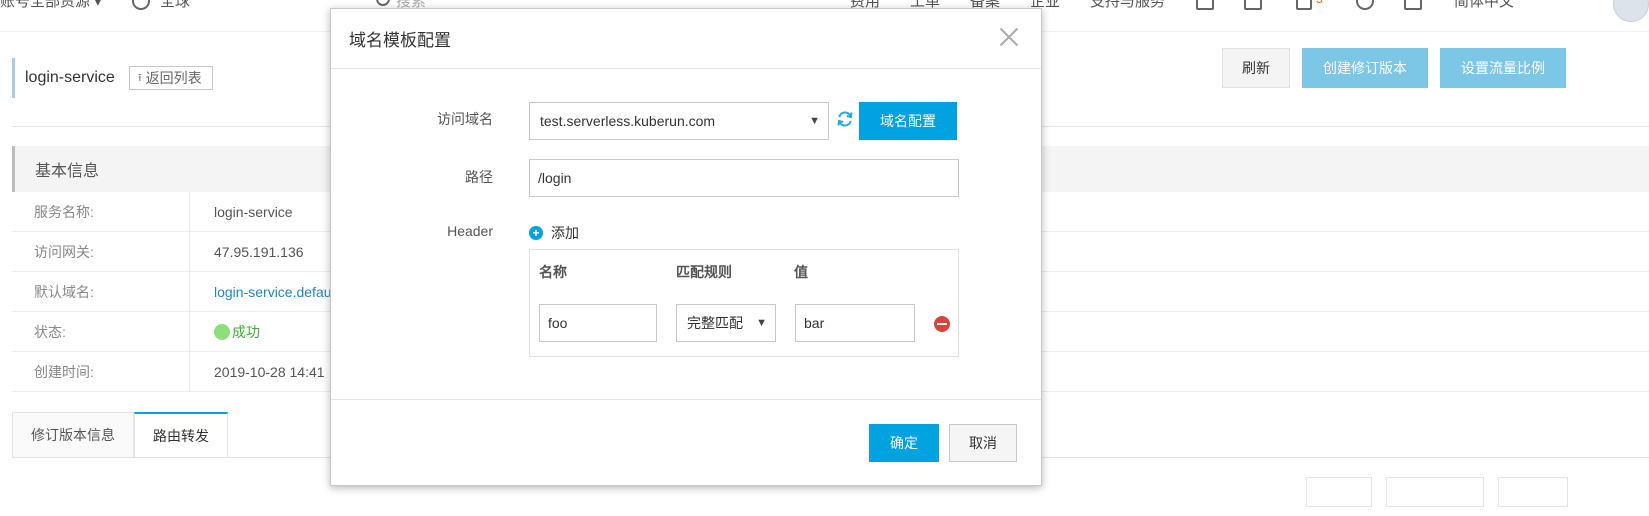 The width and height of the screenshot is (1649, 516). What do you see at coordinates (686, 39) in the screenshot?
I see `dialog-header: 域名模板配置` at bounding box center [686, 39].